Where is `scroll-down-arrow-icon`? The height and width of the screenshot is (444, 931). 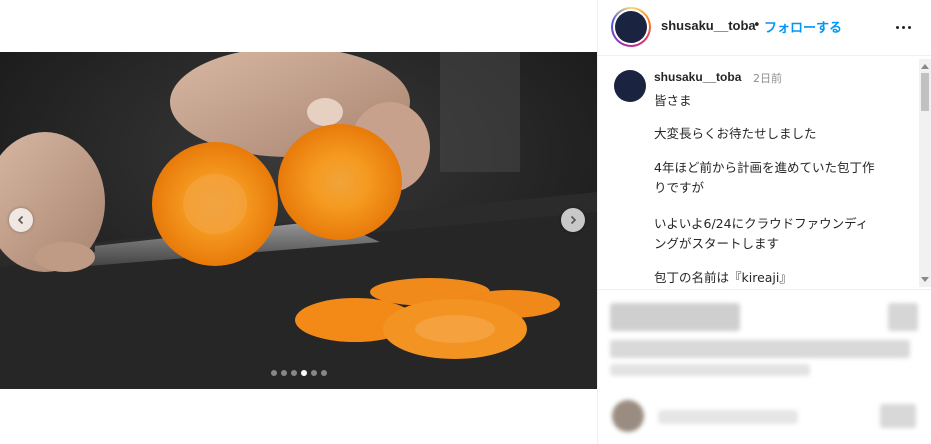
scroll-down-arrow-icon is located at coordinates (925, 279).